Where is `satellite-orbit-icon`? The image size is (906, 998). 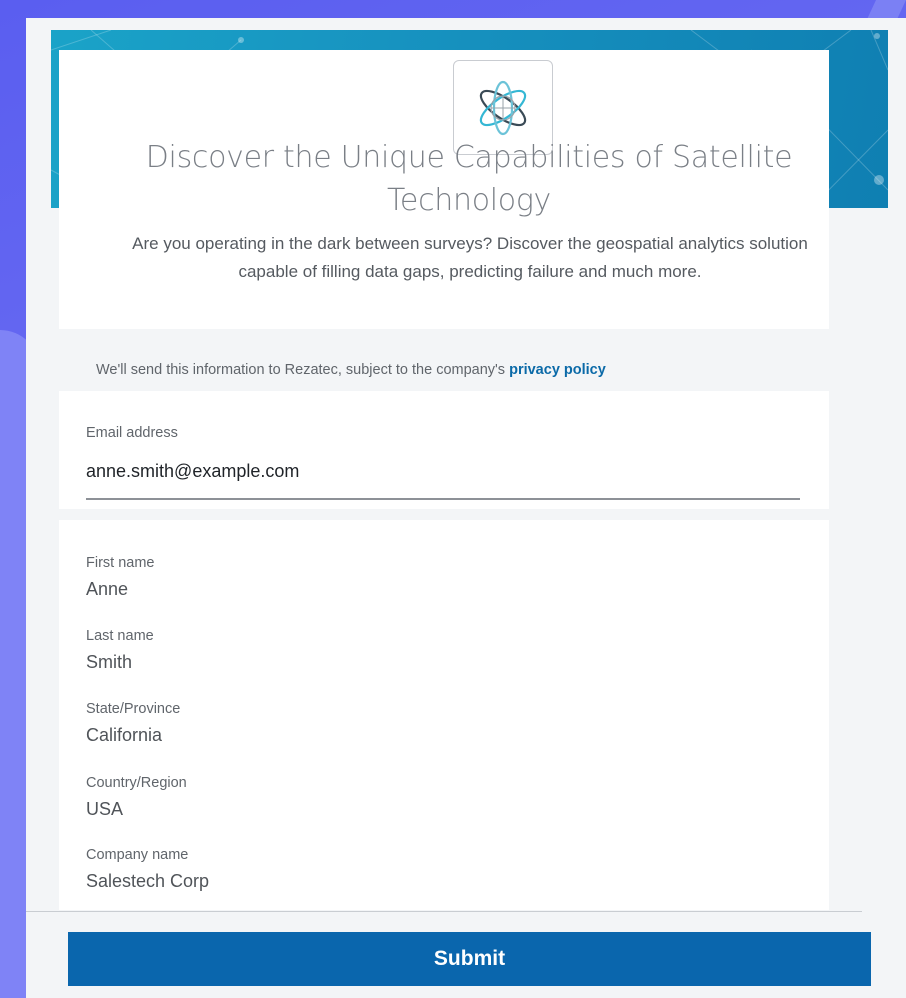
satellite-orbit-icon is located at coordinates (503, 107).